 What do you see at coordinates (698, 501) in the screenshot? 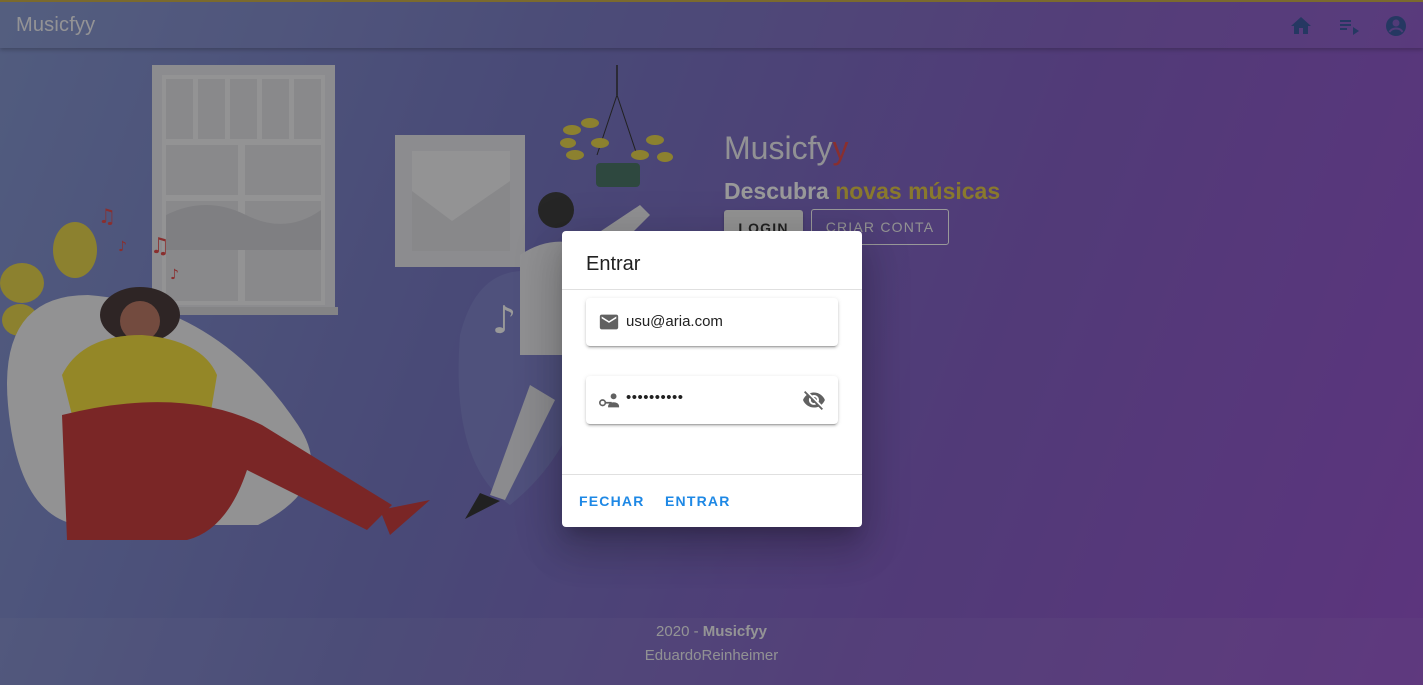
I see `submit-button: ENTRAR` at bounding box center [698, 501].